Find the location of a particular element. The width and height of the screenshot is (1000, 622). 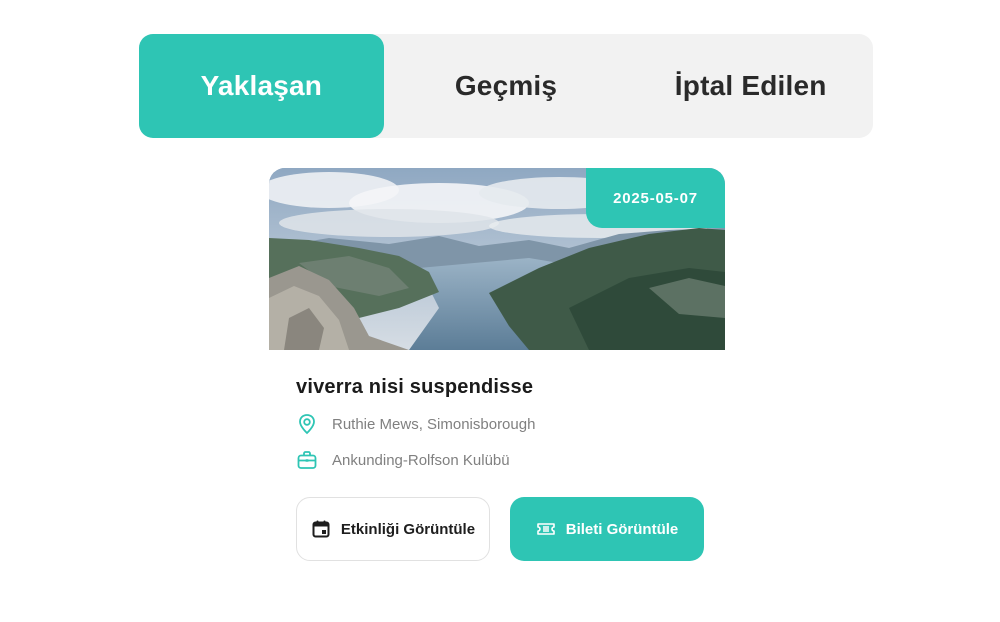

event-club-text: Ankunding-Rolfson Kulübü is located at coordinates (421, 460).